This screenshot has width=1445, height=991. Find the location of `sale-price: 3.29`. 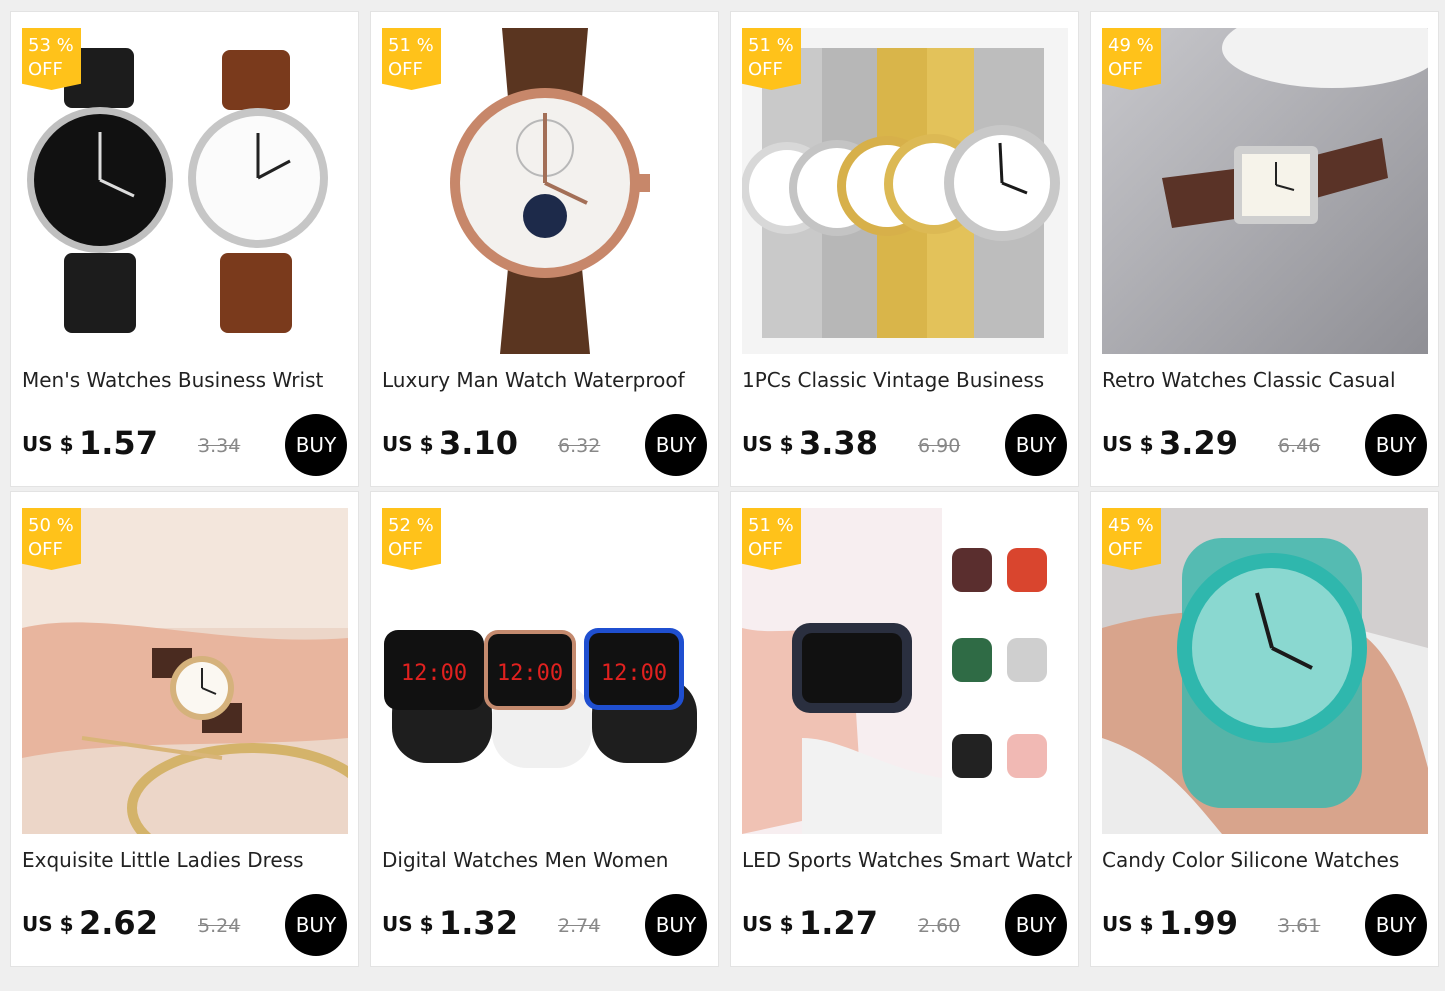

sale-price: 3.29 is located at coordinates (1198, 443).